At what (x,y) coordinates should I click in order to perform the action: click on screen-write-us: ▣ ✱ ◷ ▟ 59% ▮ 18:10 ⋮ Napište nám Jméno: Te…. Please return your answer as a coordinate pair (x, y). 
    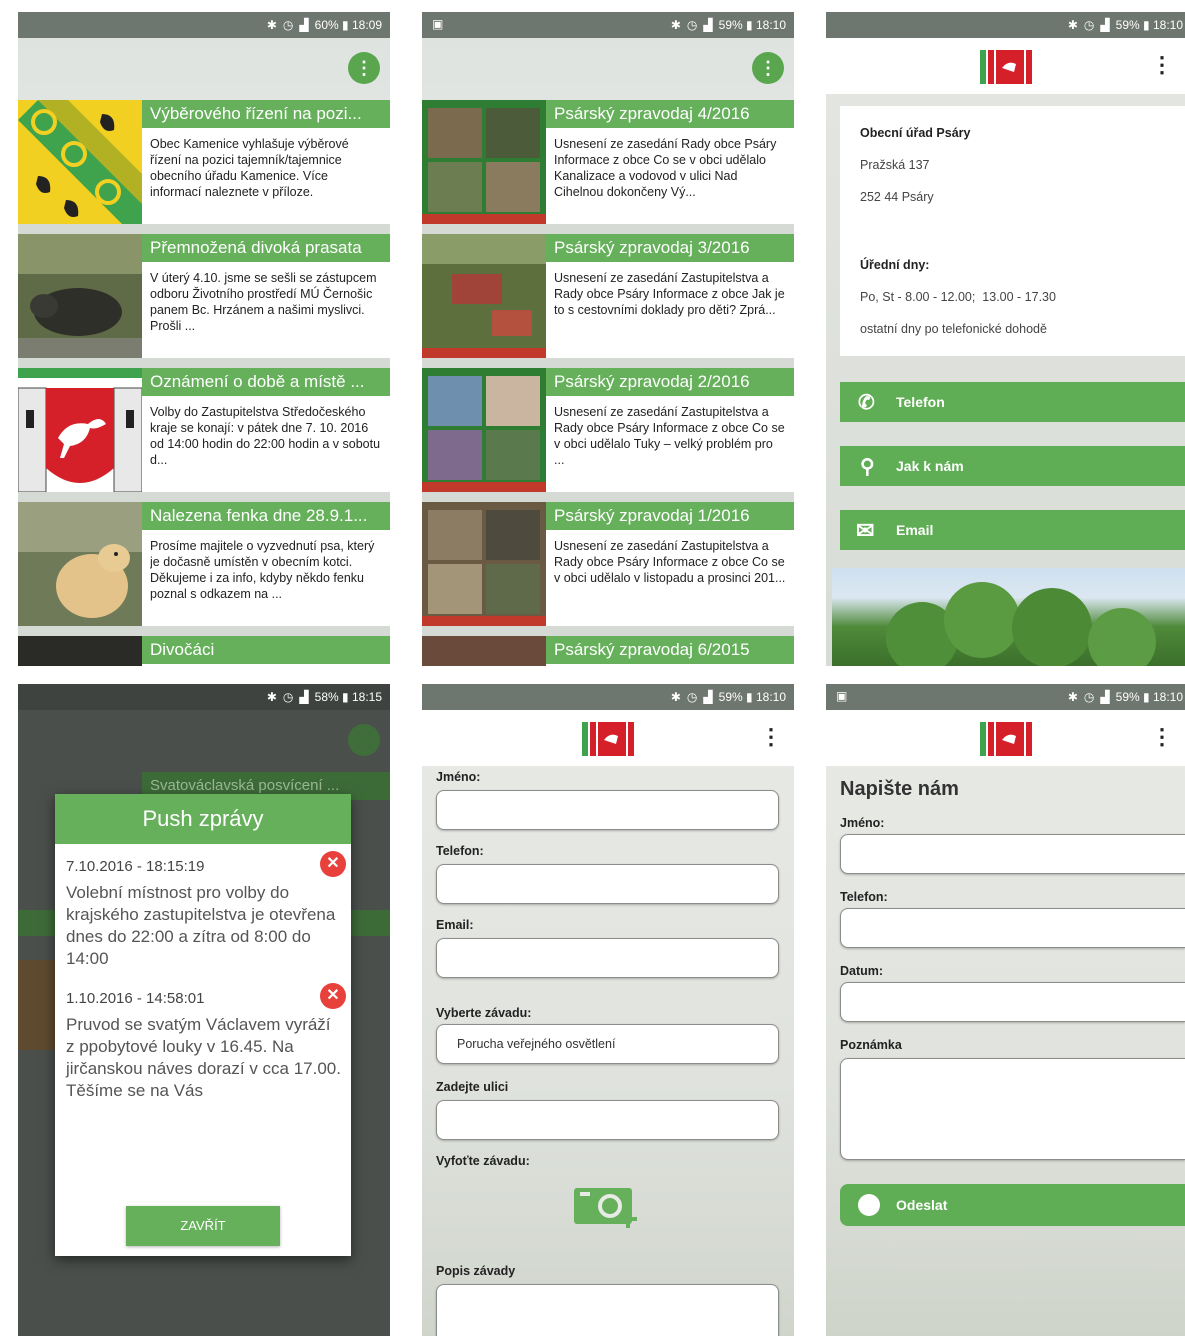
    Looking at the image, I should click on (1005, 1010).